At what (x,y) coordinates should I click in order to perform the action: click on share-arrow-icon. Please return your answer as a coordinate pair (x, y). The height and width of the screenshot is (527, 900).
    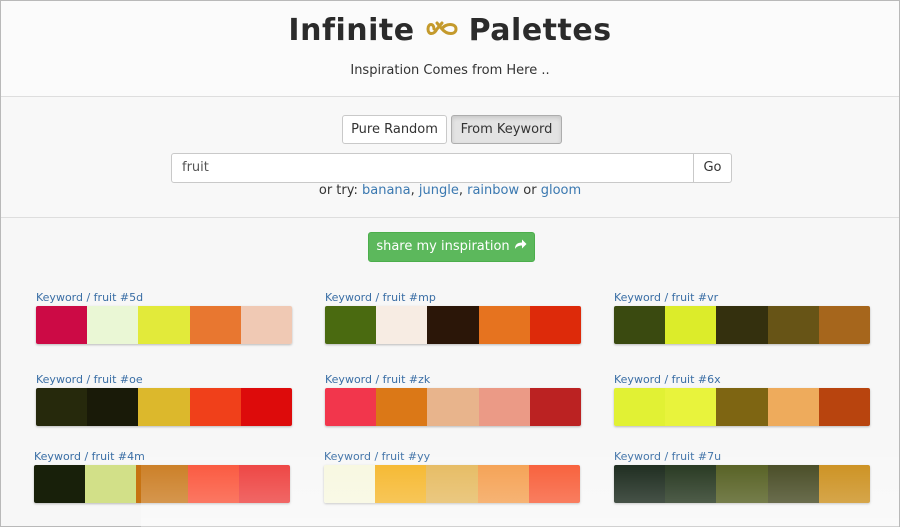
    Looking at the image, I should click on (520, 244).